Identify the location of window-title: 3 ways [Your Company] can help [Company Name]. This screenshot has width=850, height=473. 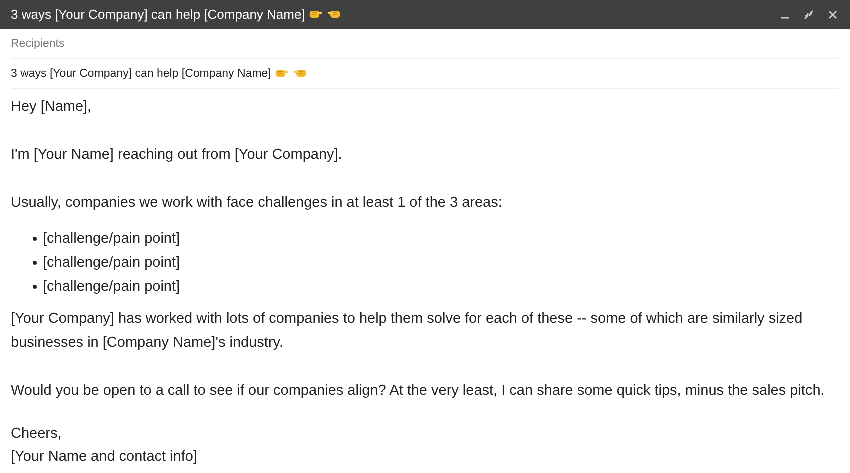
(158, 14).